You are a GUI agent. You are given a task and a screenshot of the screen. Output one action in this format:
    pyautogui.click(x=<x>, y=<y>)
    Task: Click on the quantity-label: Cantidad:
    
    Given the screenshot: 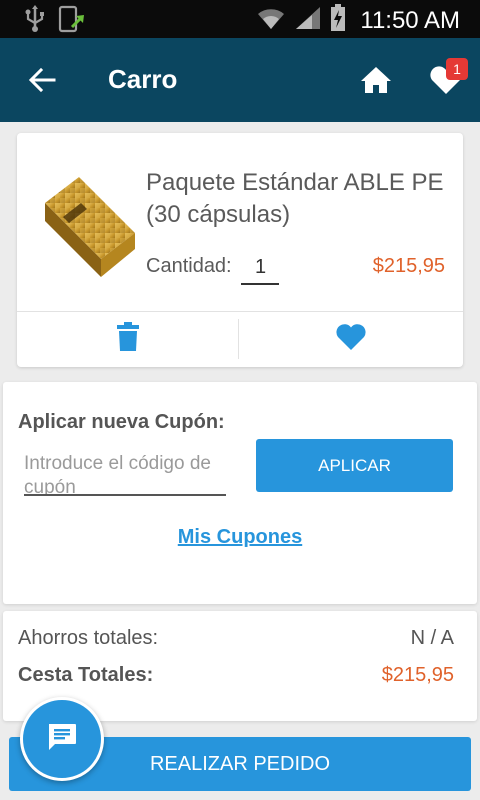 What is the action you would take?
    pyautogui.click(x=189, y=266)
    